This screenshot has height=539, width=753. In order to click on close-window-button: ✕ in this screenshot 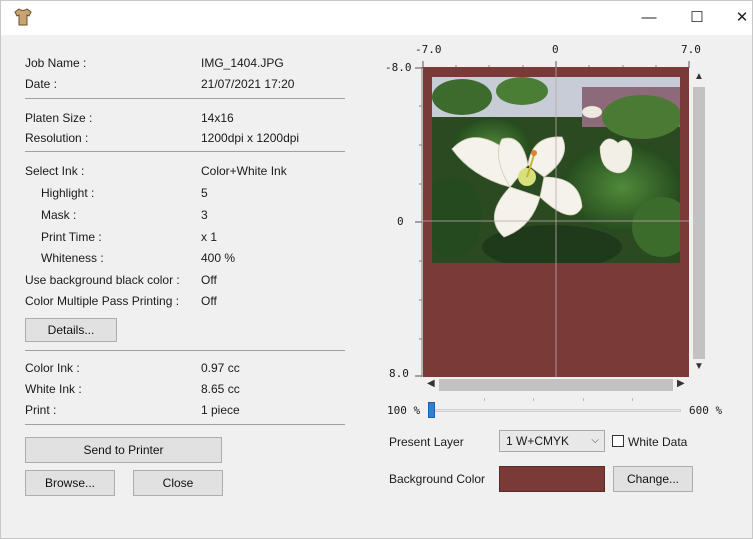, I will do `click(741, 18)`.